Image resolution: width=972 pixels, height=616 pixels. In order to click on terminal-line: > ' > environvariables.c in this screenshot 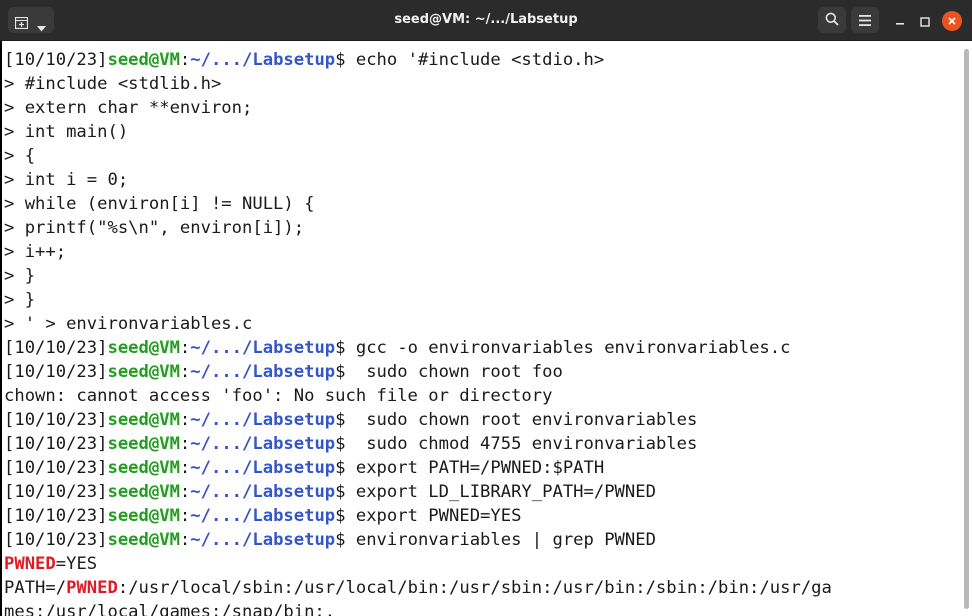, I will do `click(128, 324)`.